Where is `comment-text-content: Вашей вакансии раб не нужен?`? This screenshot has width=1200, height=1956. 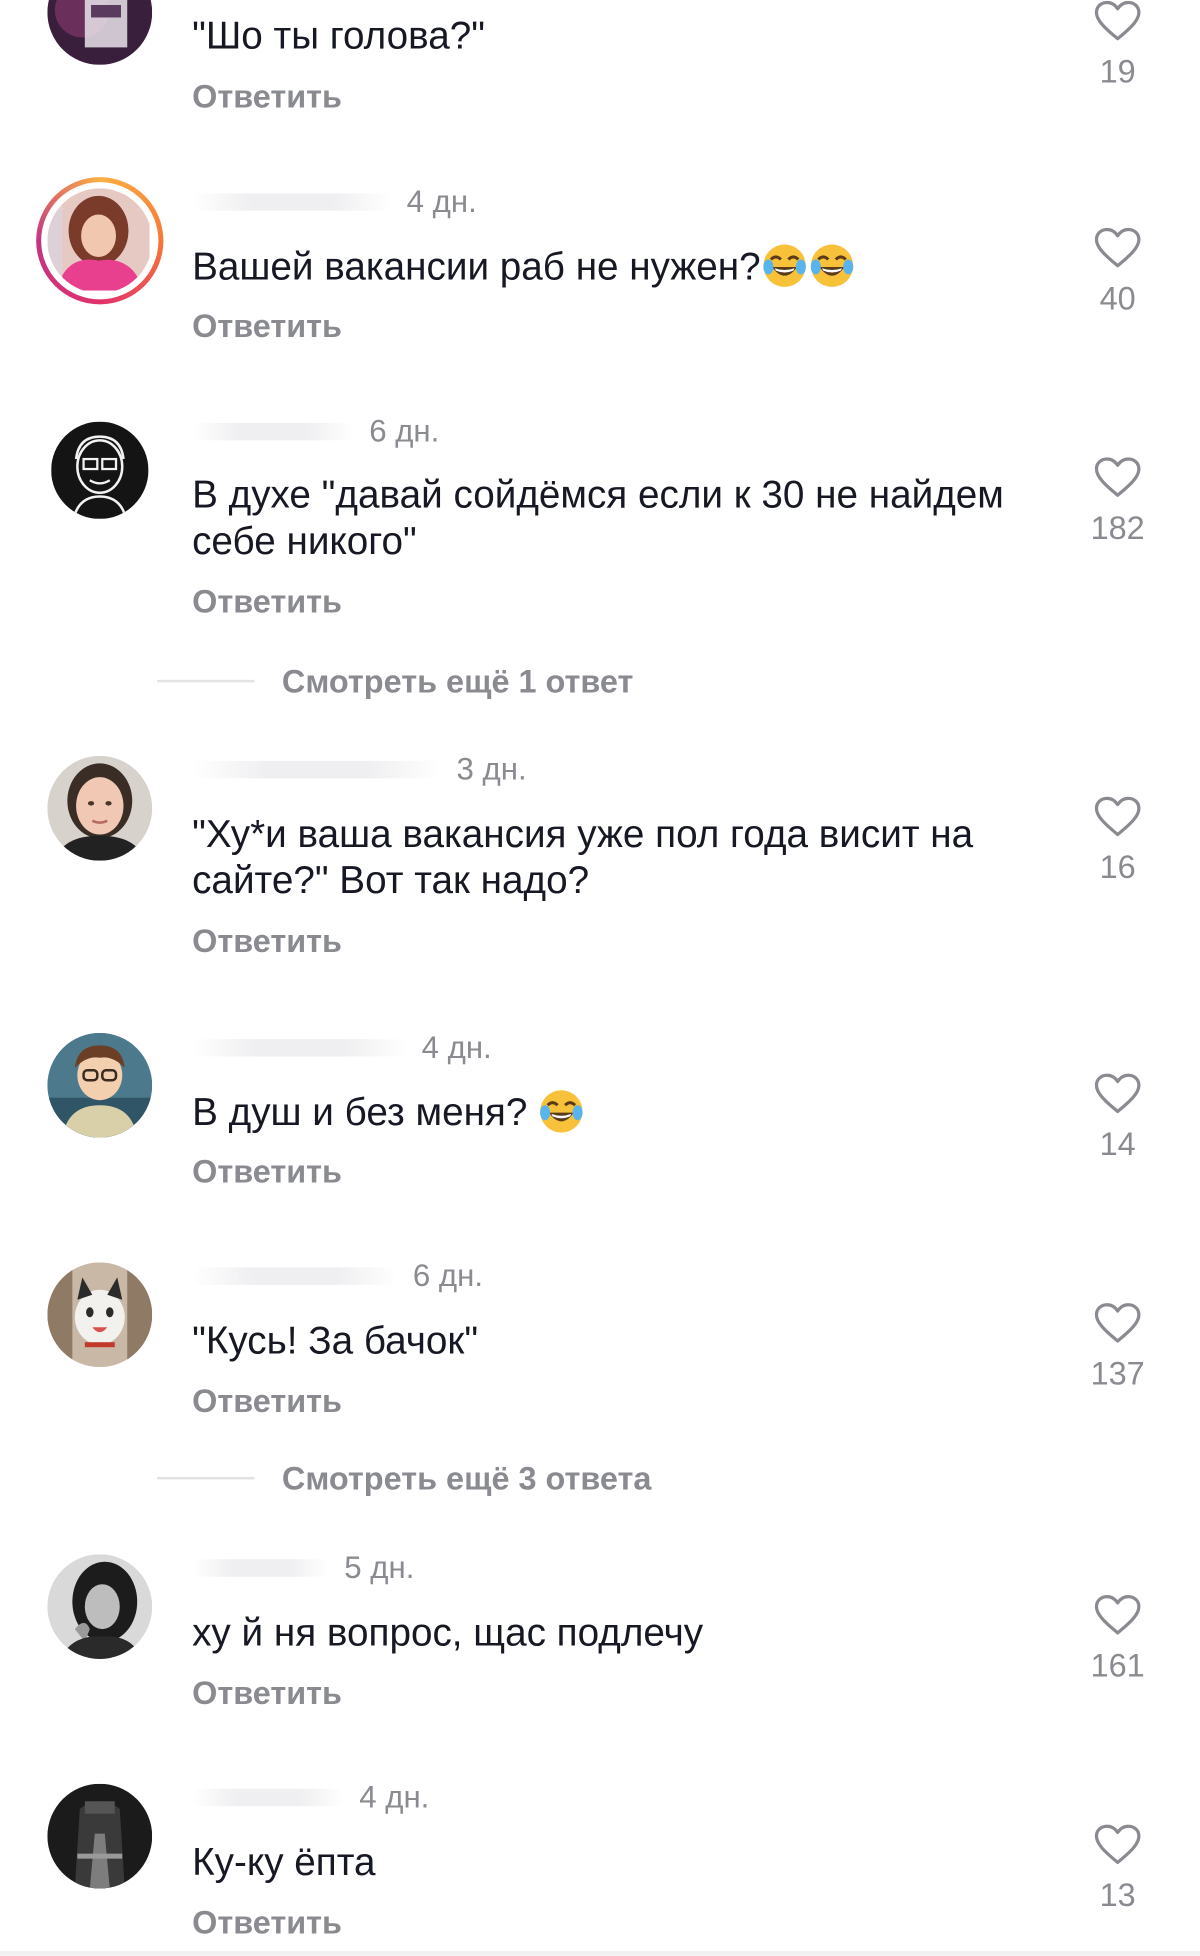
comment-text-content: Вашей вакансии раб не нужен? is located at coordinates (476, 266).